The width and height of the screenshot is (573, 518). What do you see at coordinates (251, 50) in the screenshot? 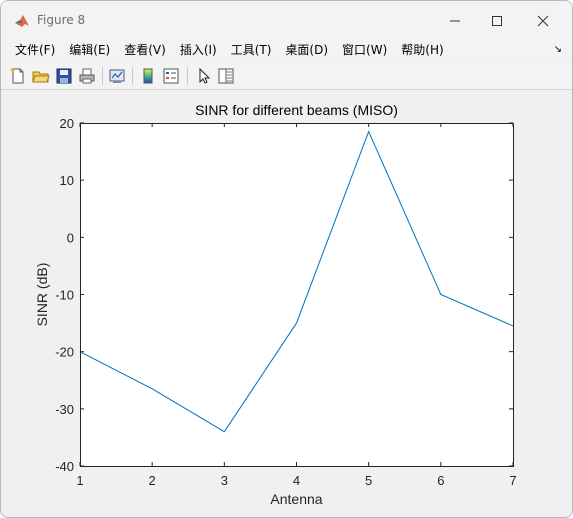
I see `menu-tools: 工具(T)` at bounding box center [251, 50].